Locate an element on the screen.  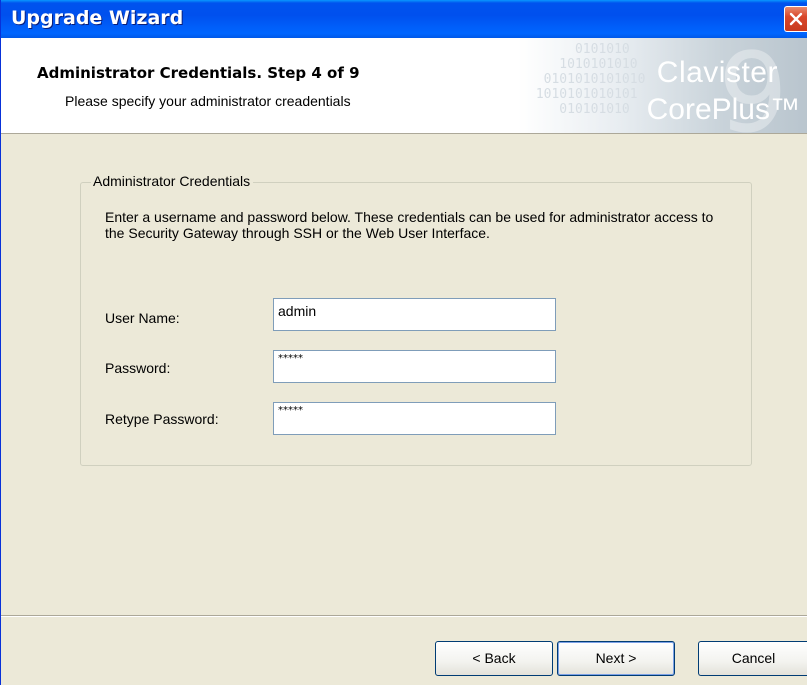
window-title: Upgrade Wizard is located at coordinates (97, 18).